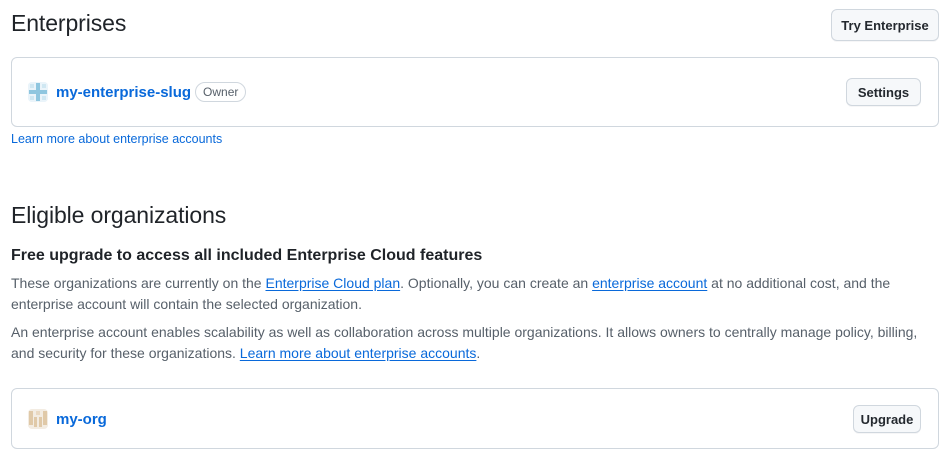  I want to click on enterprise-avatar, so click(38, 92).